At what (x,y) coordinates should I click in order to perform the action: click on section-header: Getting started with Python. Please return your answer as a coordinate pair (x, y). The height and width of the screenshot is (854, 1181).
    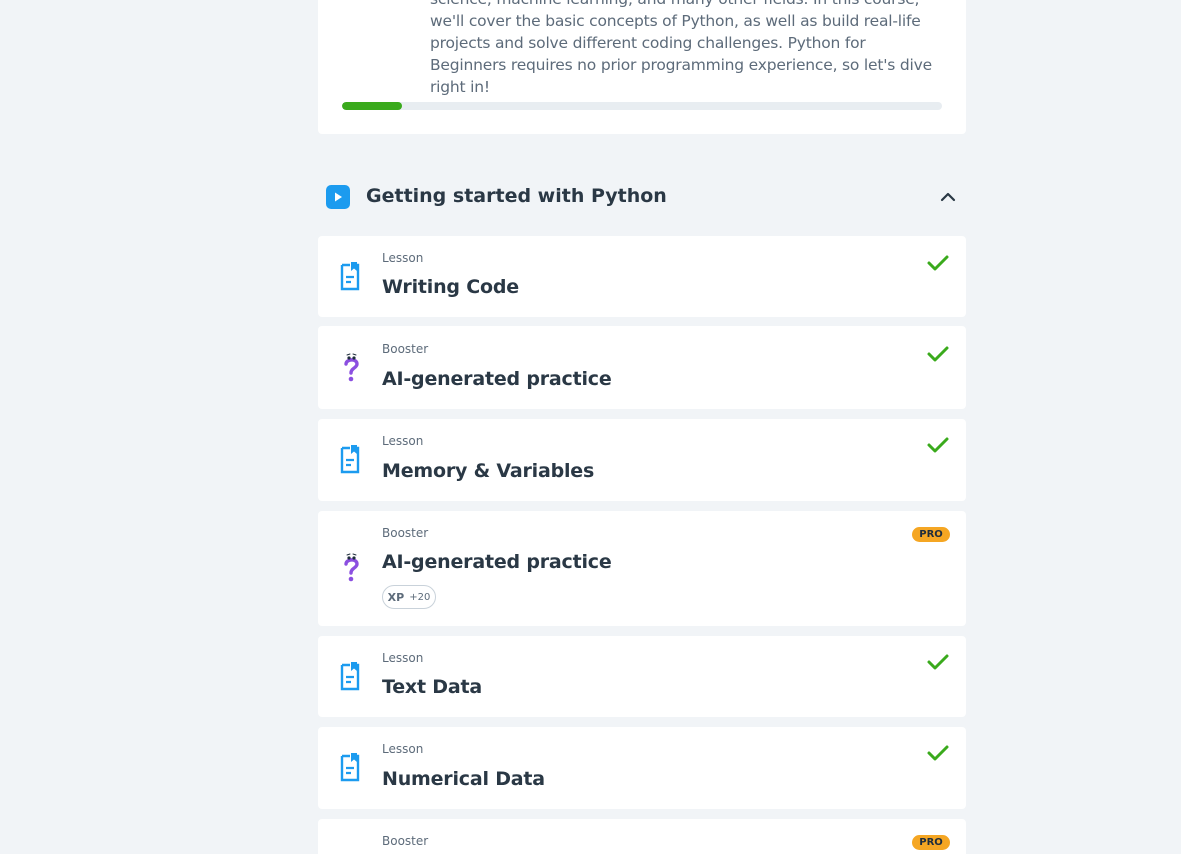
    Looking at the image, I should click on (642, 197).